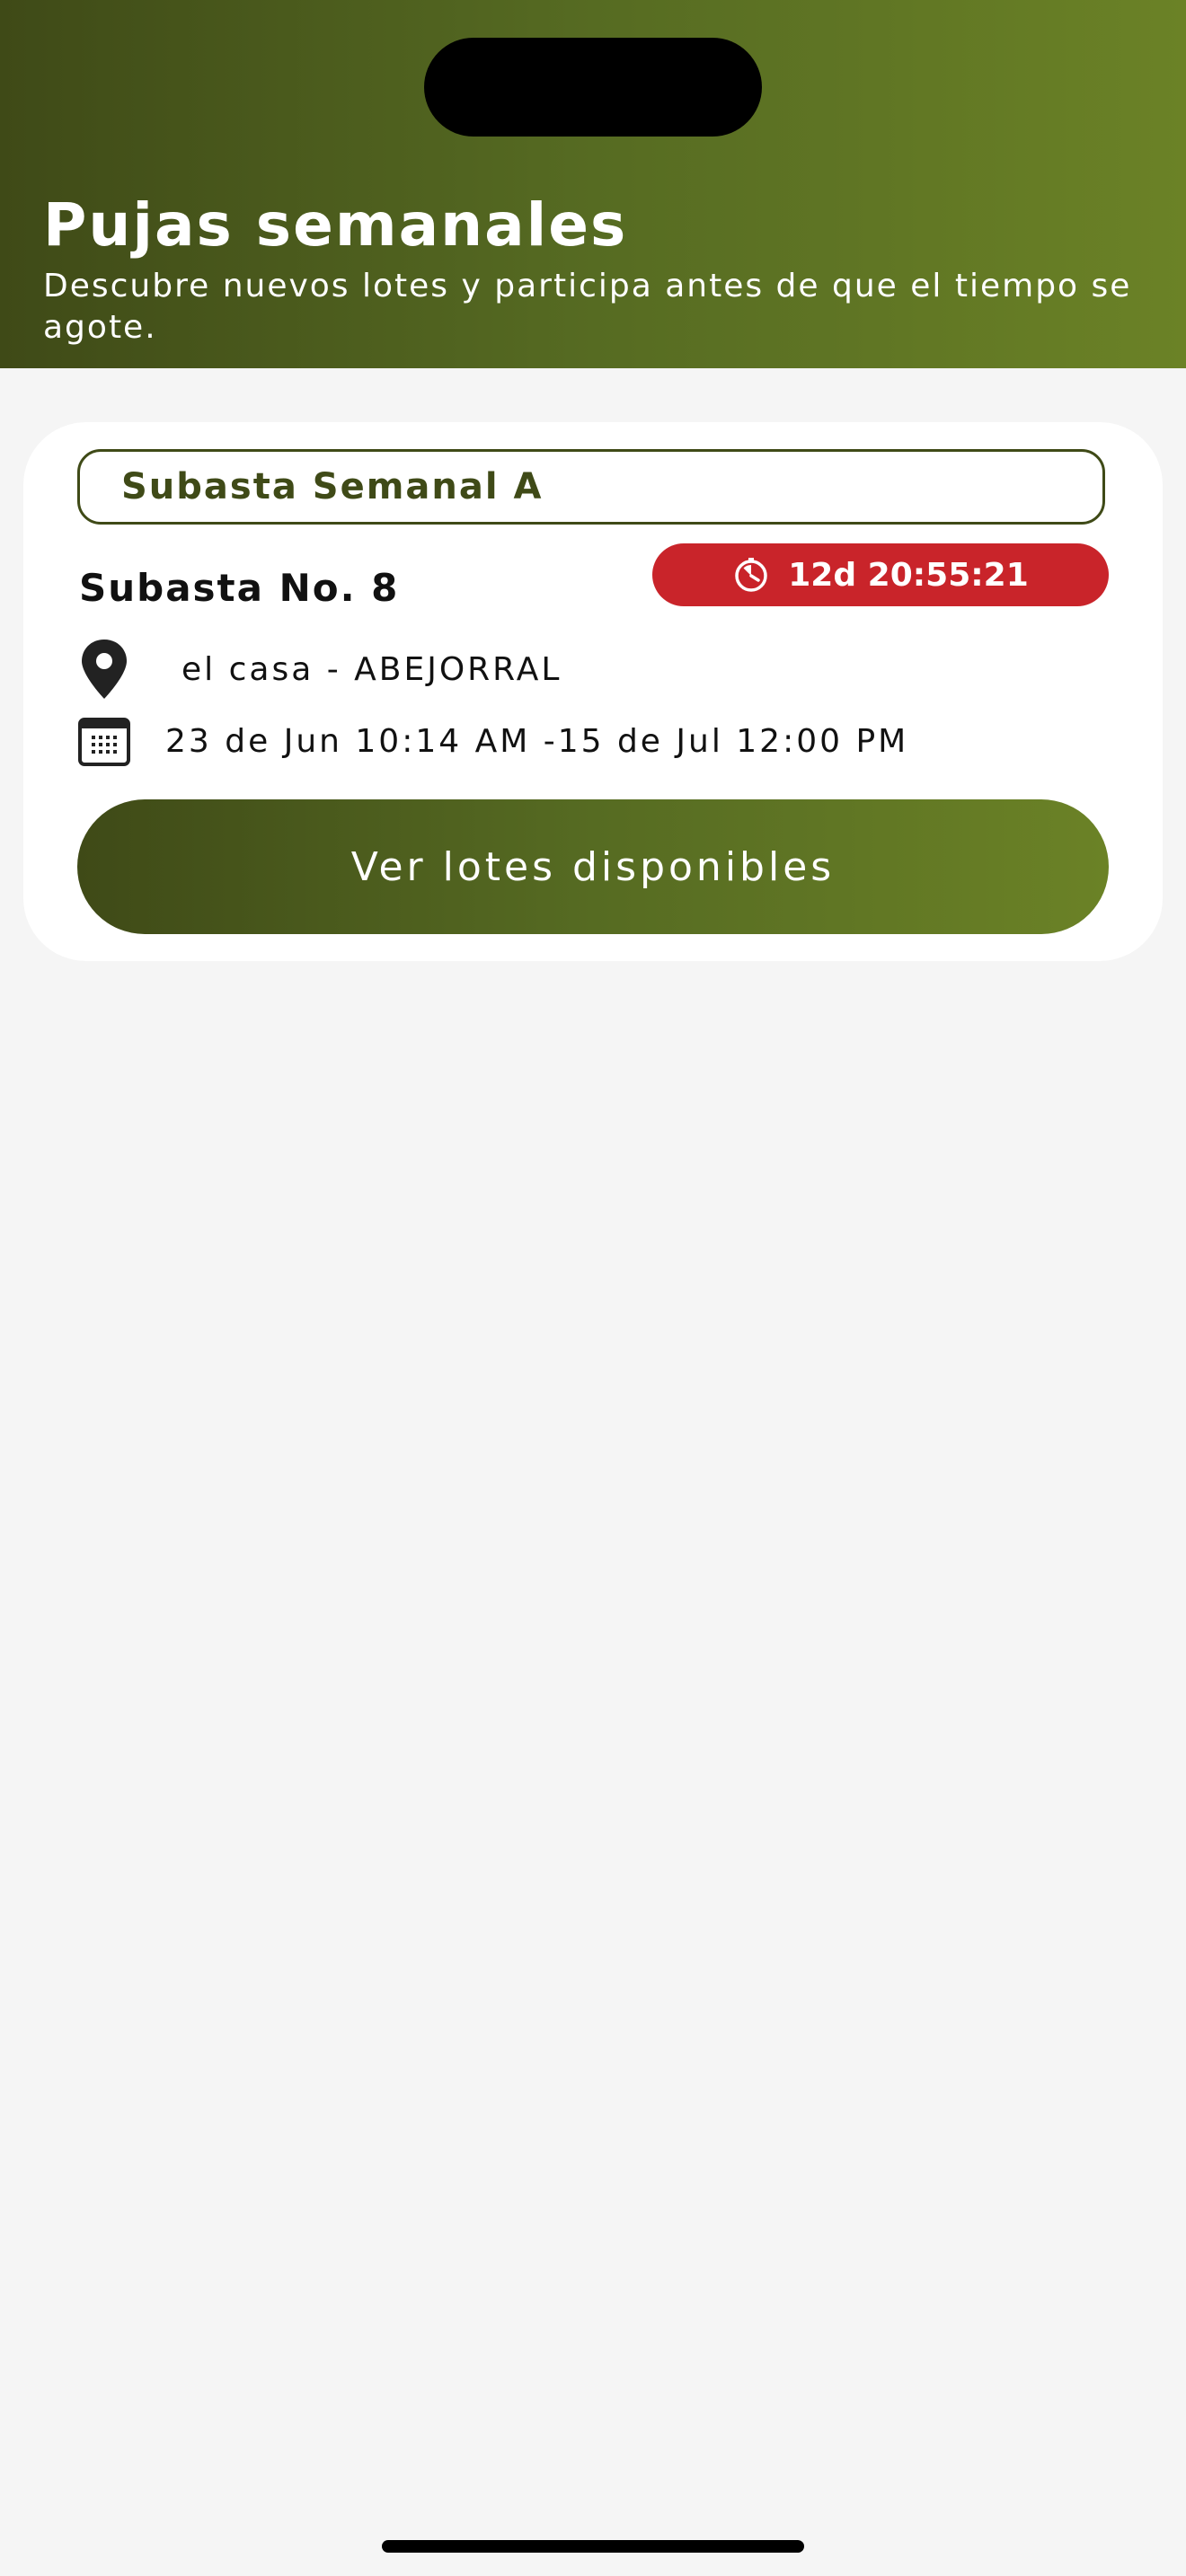 The width and height of the screenshot is (1186, 2576). What do you see at coordinates (104, 669) in the screenshot?
I see `location-pin-icon` at bounding box center [104, 669].